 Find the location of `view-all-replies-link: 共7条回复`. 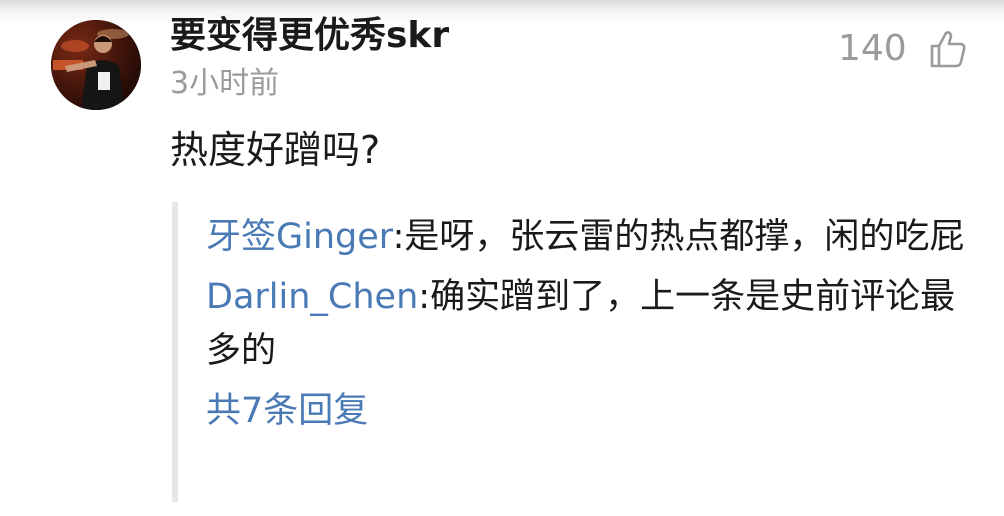

view-all-replies-link: 共7条回复 is located at coordinates (287, 411).